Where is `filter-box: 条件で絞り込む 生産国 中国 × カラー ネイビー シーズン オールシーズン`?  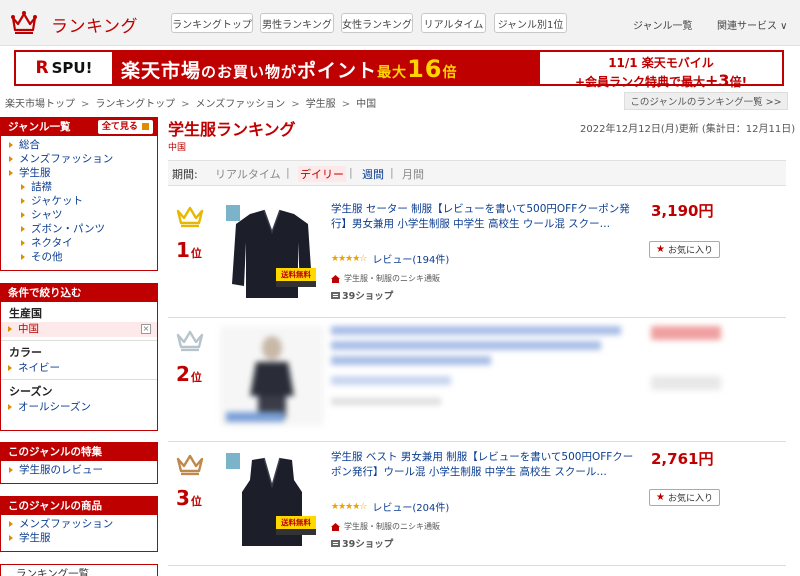 filter-box: 条件で絞り込む 生産国 中国 × カラー ネイビー シーズン オールシーズン is located at coordinates (79, 357).